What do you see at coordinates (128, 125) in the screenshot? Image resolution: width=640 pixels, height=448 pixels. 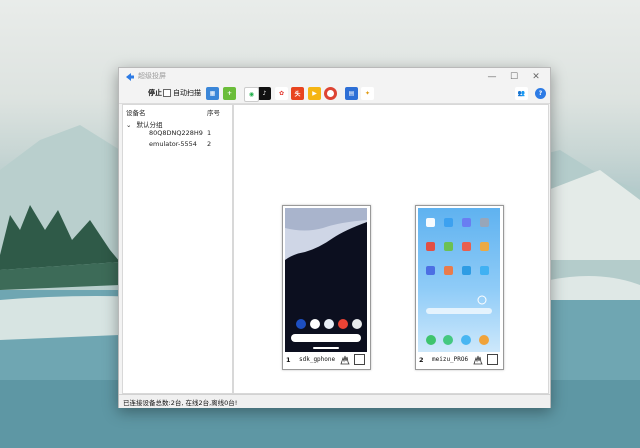 I see `chevron-down-icon: ⌄` at bounding box center [128, 125].